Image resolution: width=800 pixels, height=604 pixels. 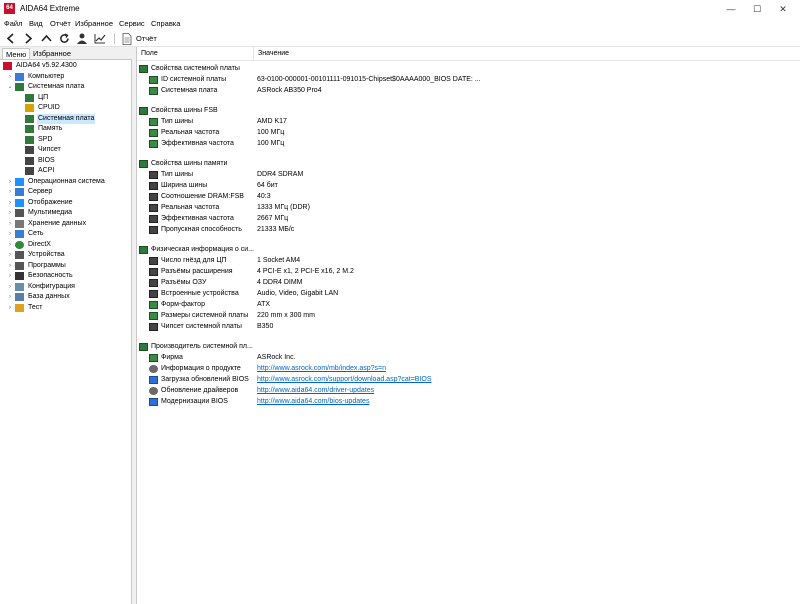 What do you see at coordinates (19, 213) in the screenshot?
I see `multimedia-icon` at bounding box center [19, 213].